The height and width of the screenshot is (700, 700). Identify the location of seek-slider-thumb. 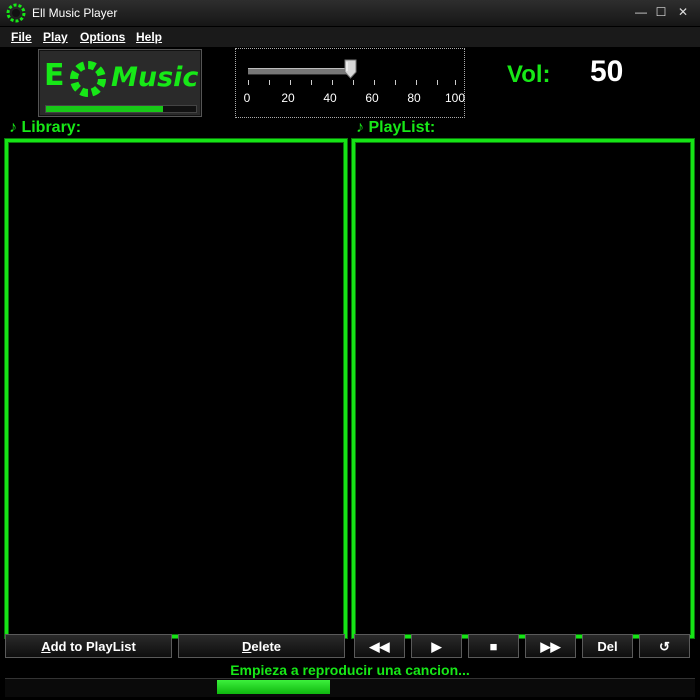
(350, 69).